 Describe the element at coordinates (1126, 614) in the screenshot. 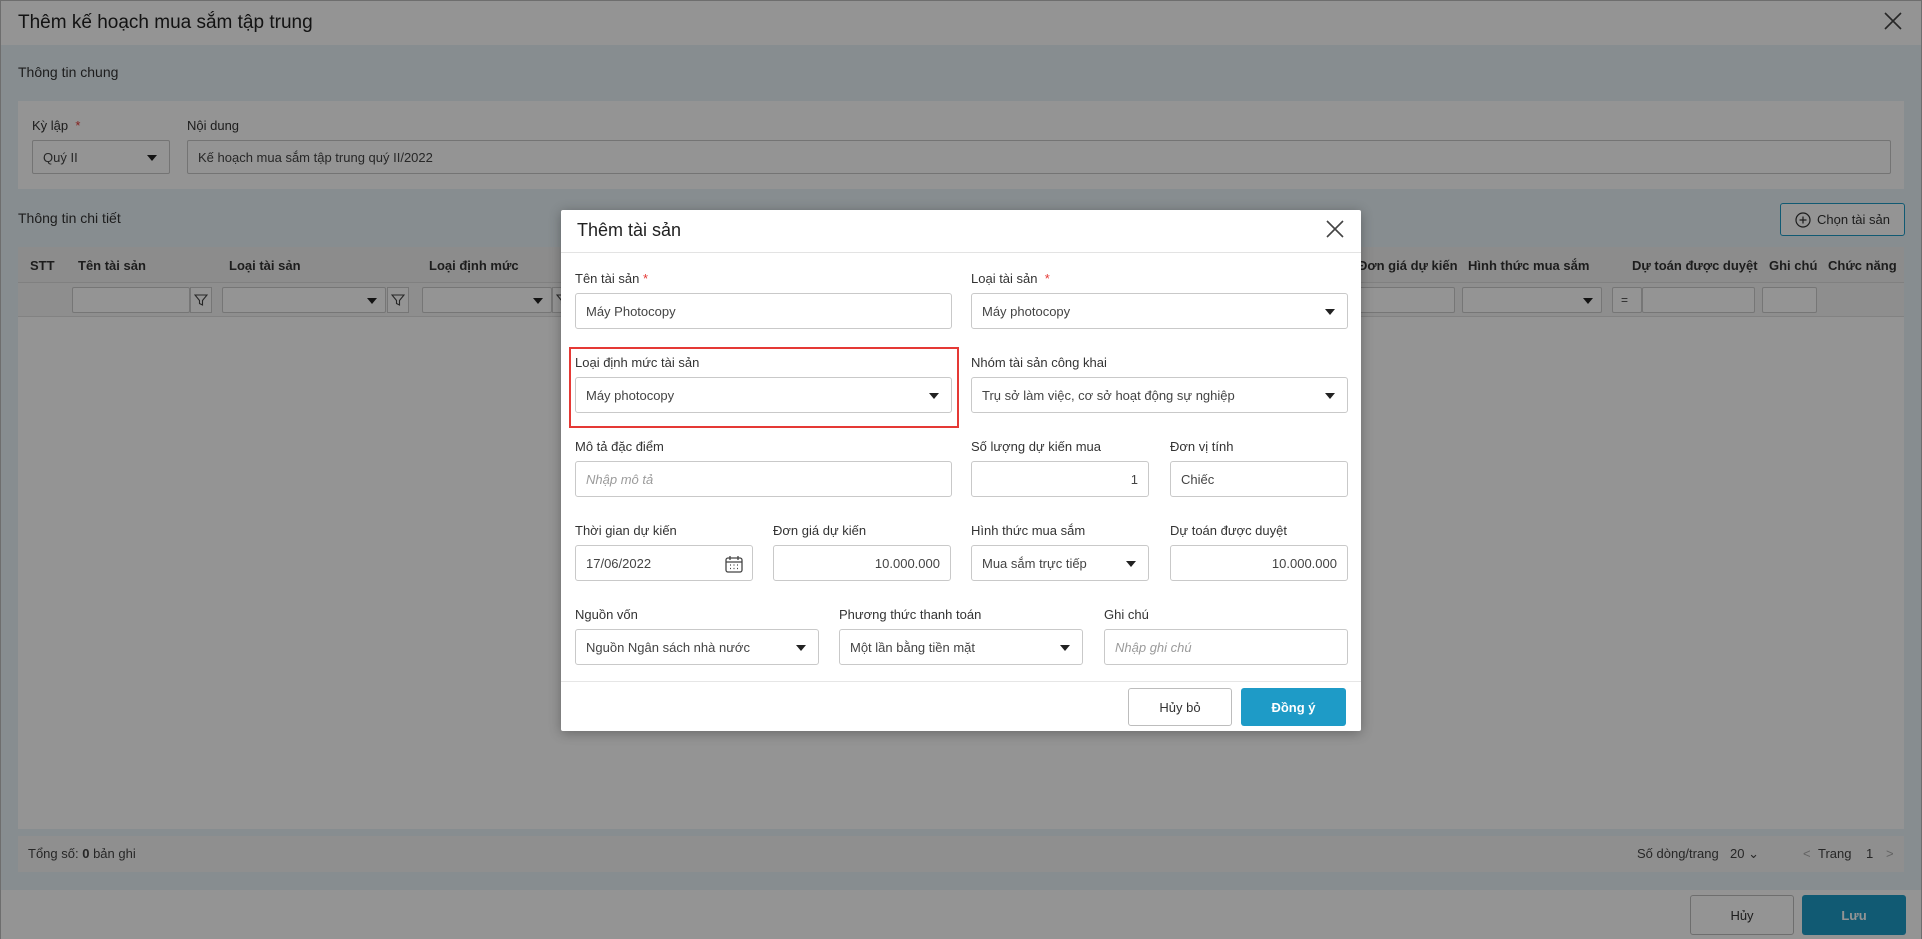

I see `note-label: Ghi chú` at that location.